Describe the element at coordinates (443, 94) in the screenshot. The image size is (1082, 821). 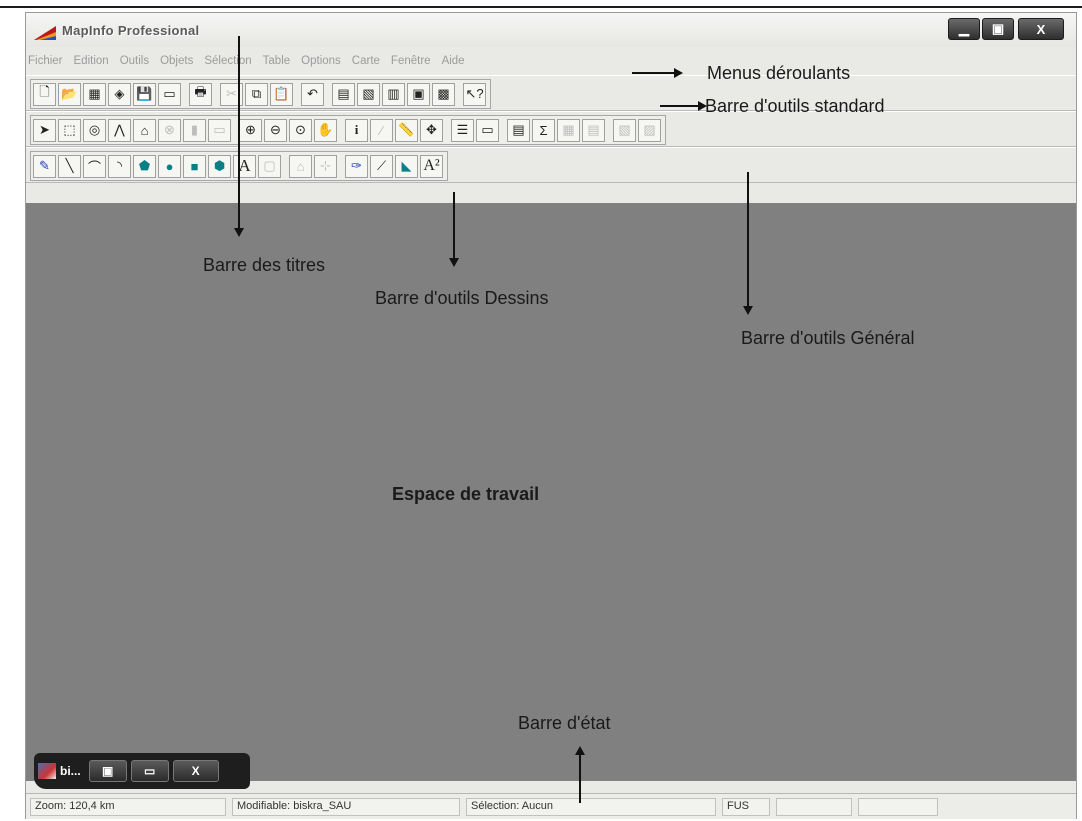
I see `redistrict-button: ▩` at that location.